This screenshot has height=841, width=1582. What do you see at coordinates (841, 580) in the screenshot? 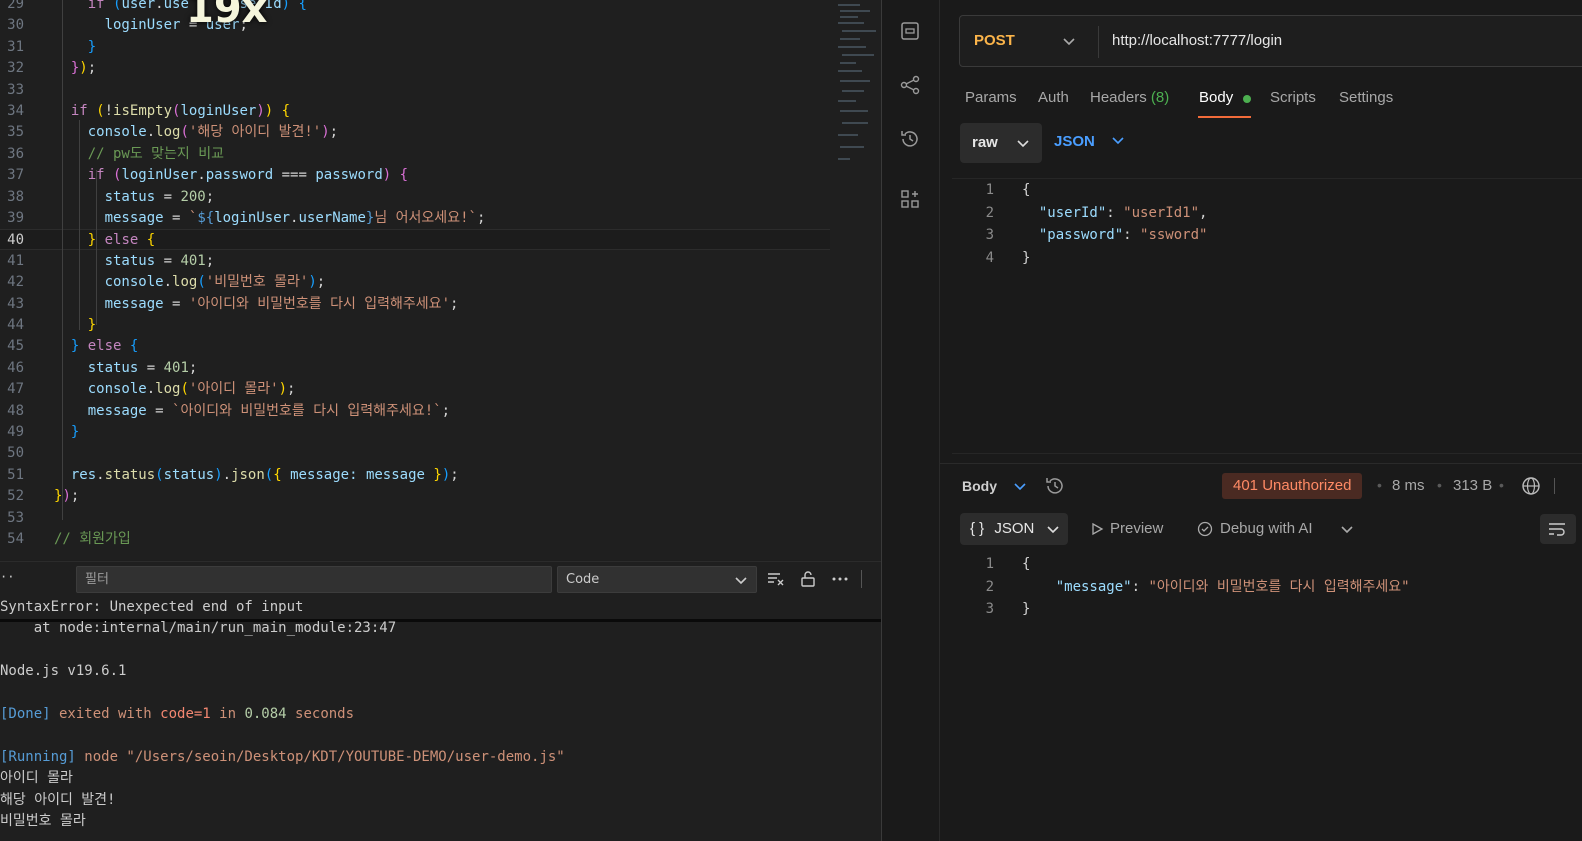
I see `more-actions-icon` at bounding box center [841, 580].